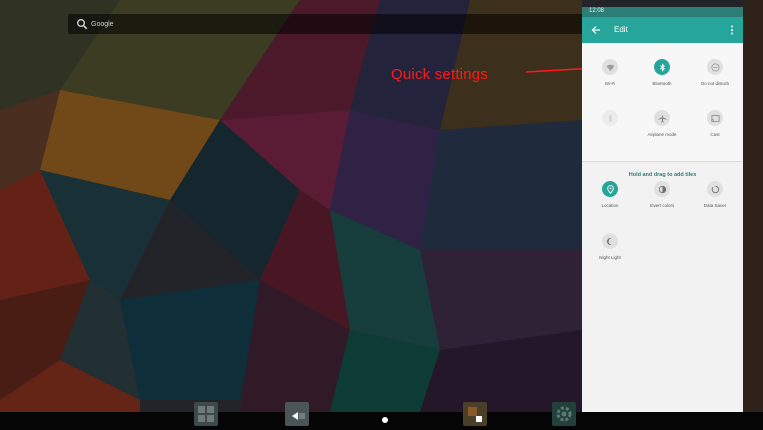 This screenshot has height=430, width=763. What do you see at coordinates (102, 24) in the screenshot?
I see `search-placeholder: Google` at bounding box center [102, 24].